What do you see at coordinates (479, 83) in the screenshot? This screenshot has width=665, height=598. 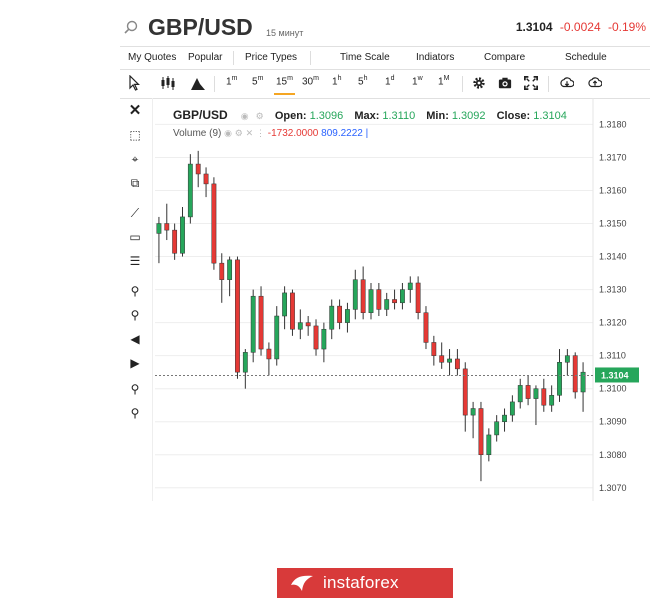 I see `gear-icon` at bounding box center [479, 83].